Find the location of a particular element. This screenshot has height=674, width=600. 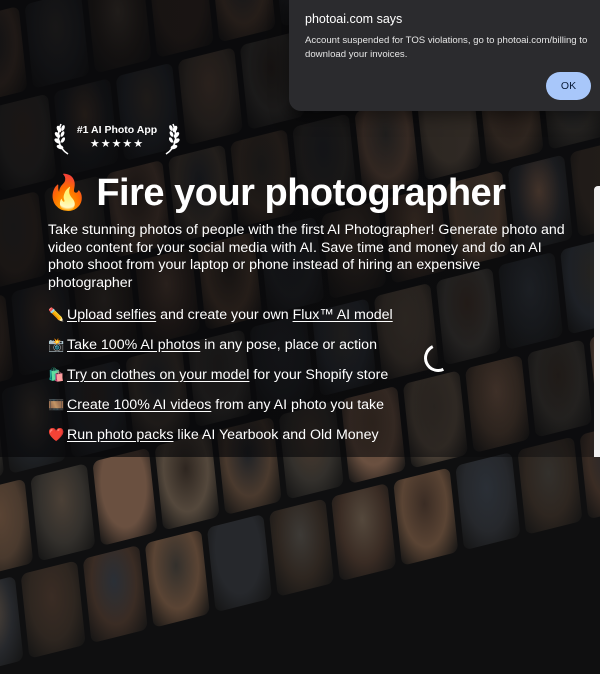

feature-text: for your Shopify store is located at coordinates (319, 375).